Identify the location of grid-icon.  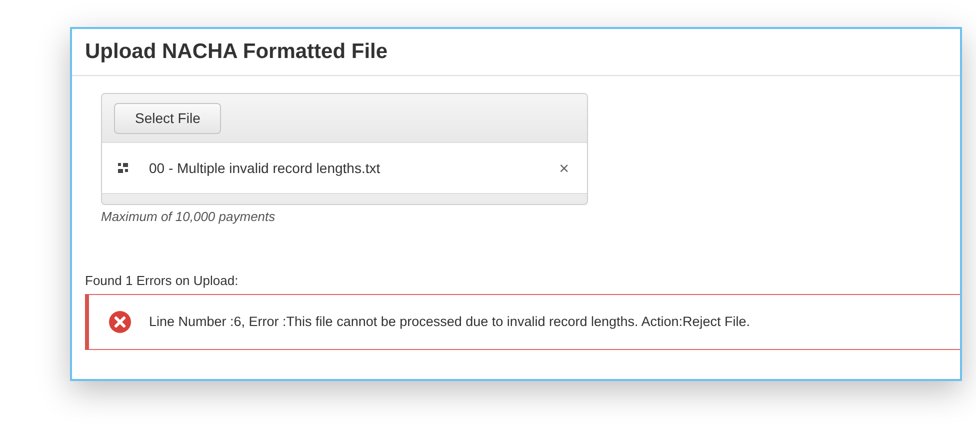
(124, 168).